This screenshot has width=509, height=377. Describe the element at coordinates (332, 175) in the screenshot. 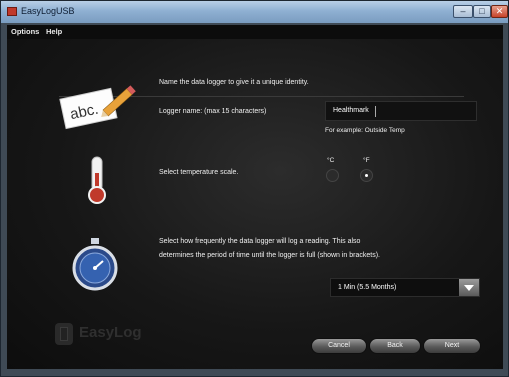

I see `celsius-radio` at that location.